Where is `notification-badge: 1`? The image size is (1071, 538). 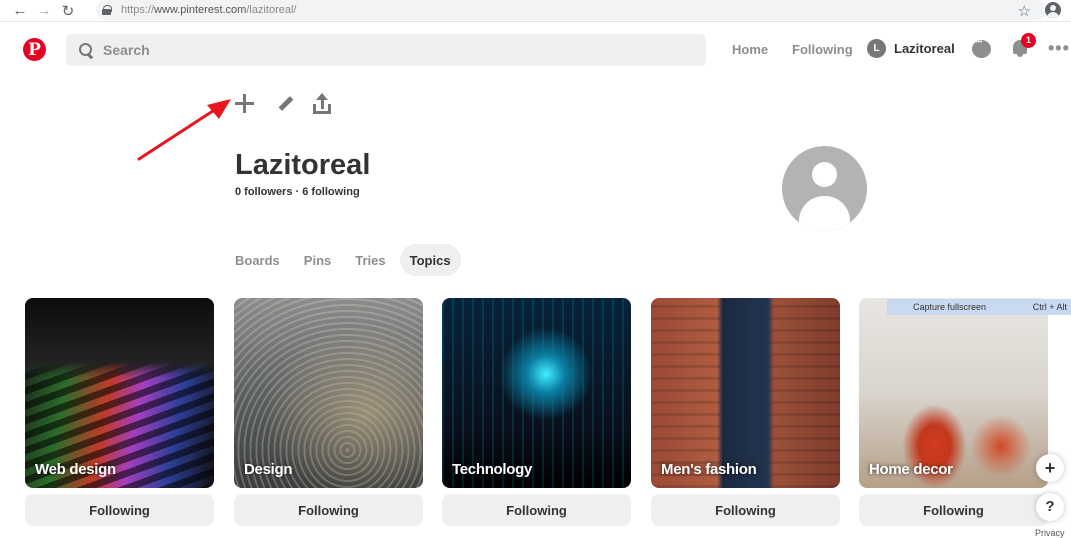 notification-badge: 1 is located at coordinates (1028, 40).